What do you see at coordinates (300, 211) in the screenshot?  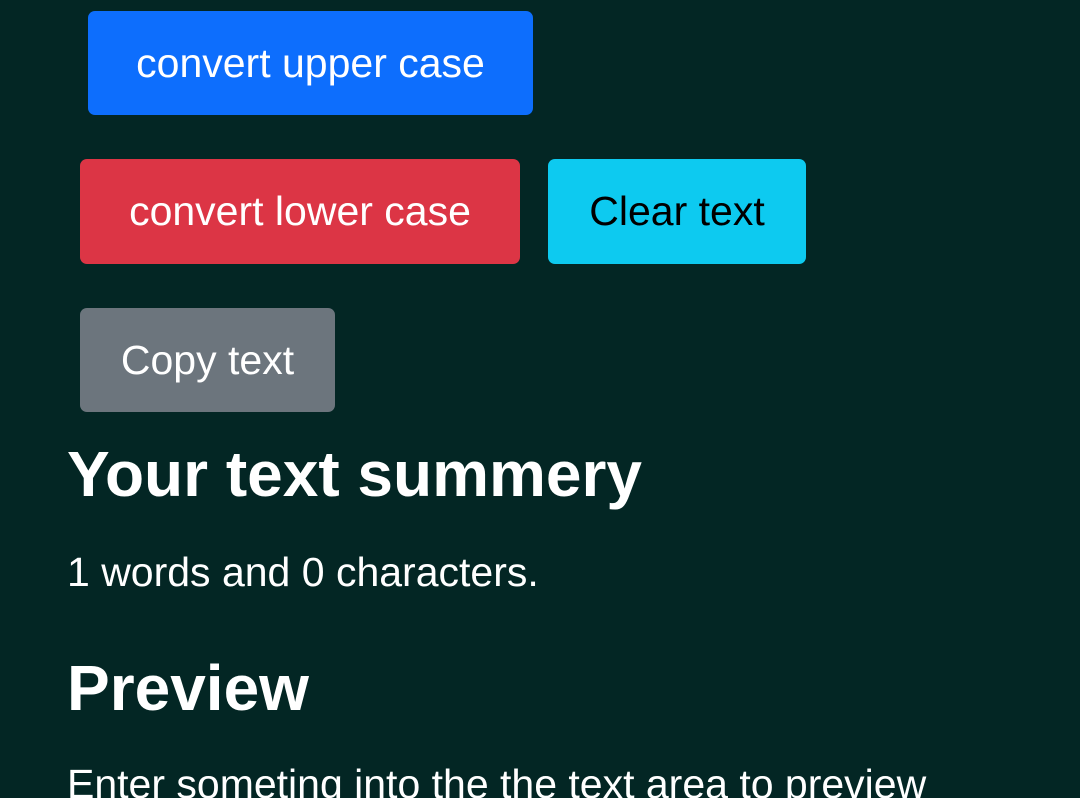 I see `convert-lower-case-button: convert lower case` at bounding box center [300, 211].